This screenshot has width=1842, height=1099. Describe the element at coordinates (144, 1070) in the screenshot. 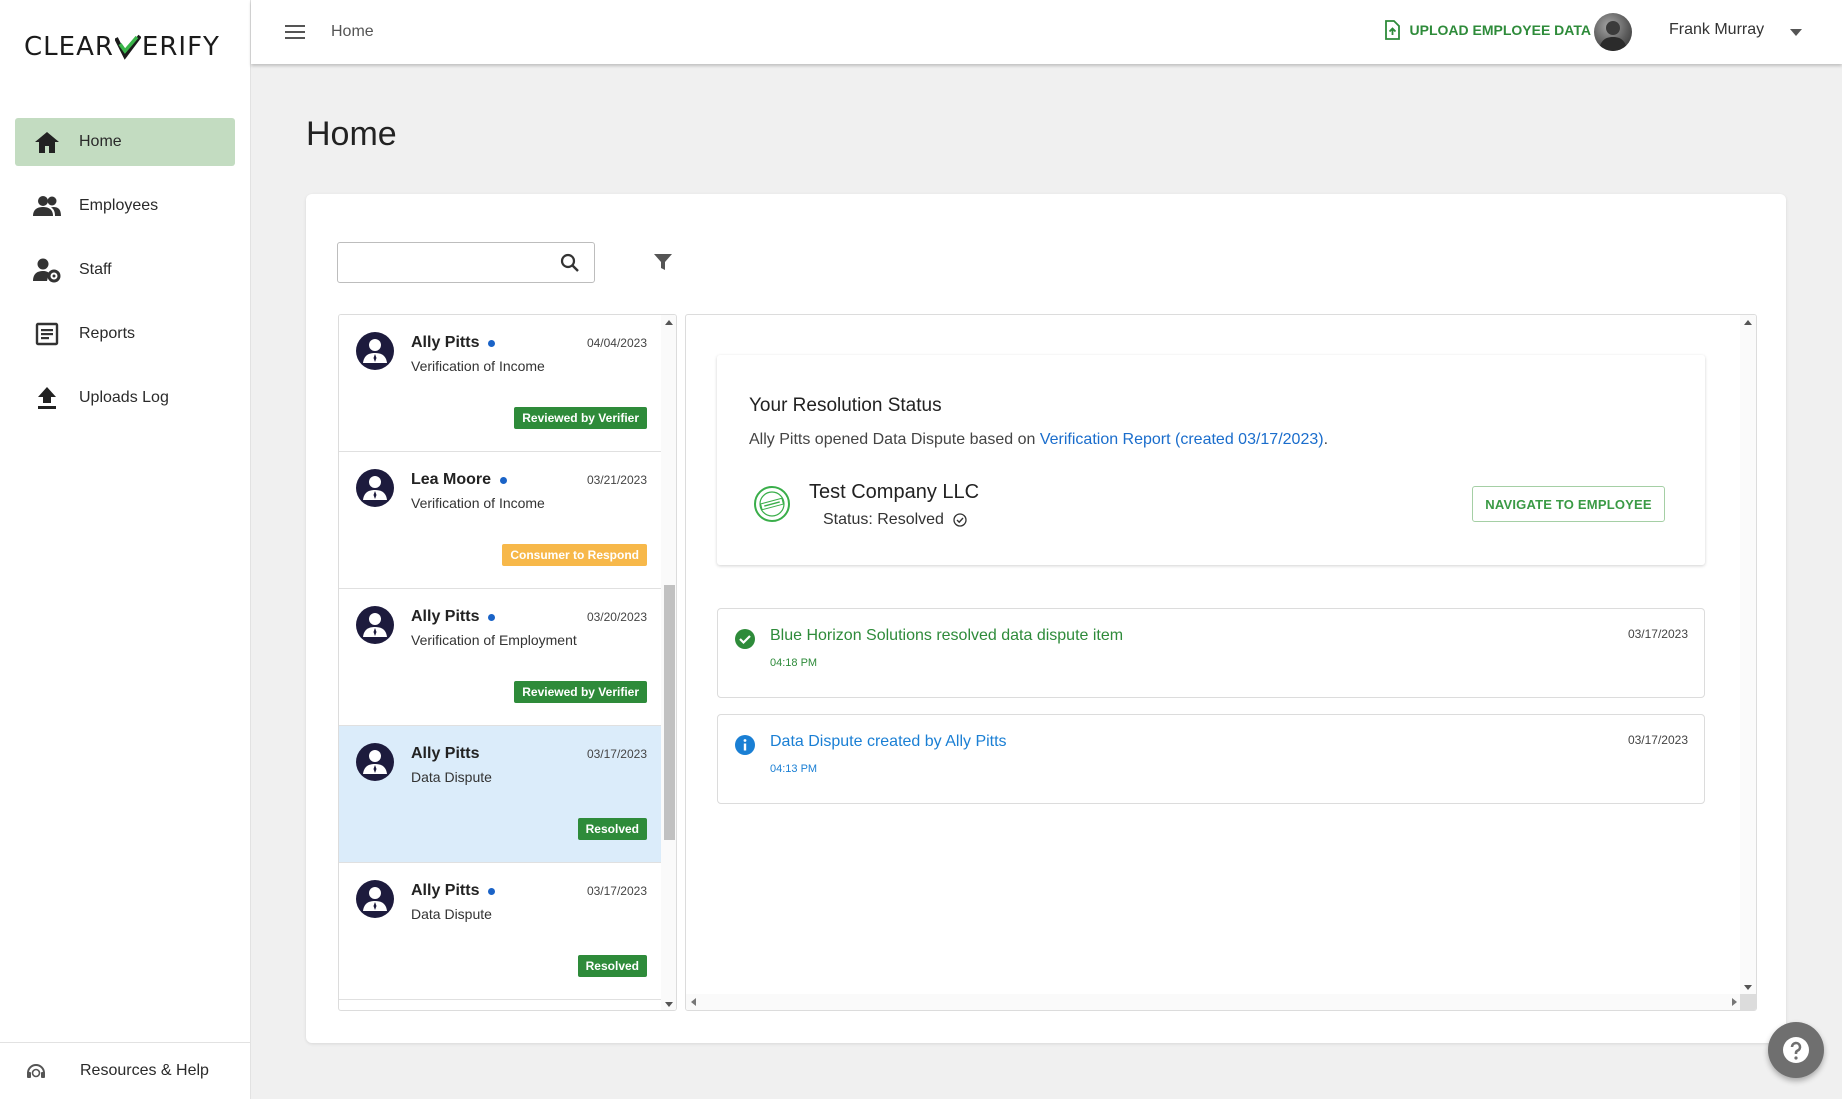

I see `resources-help-label: Resources & Help` at that location.